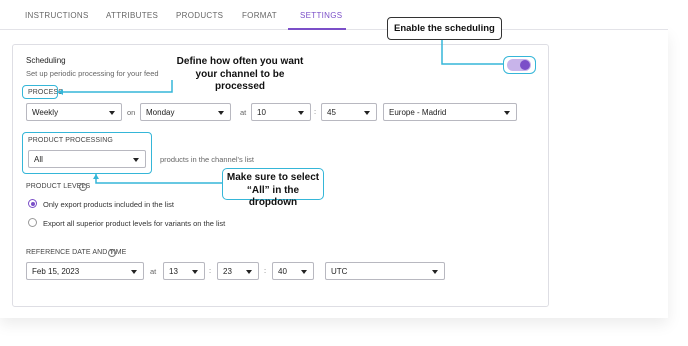 The width and height of the screenshot is (688, 346). I want to click on enable-scheduling-callout: Enable the scheduling, so click(444, 28).